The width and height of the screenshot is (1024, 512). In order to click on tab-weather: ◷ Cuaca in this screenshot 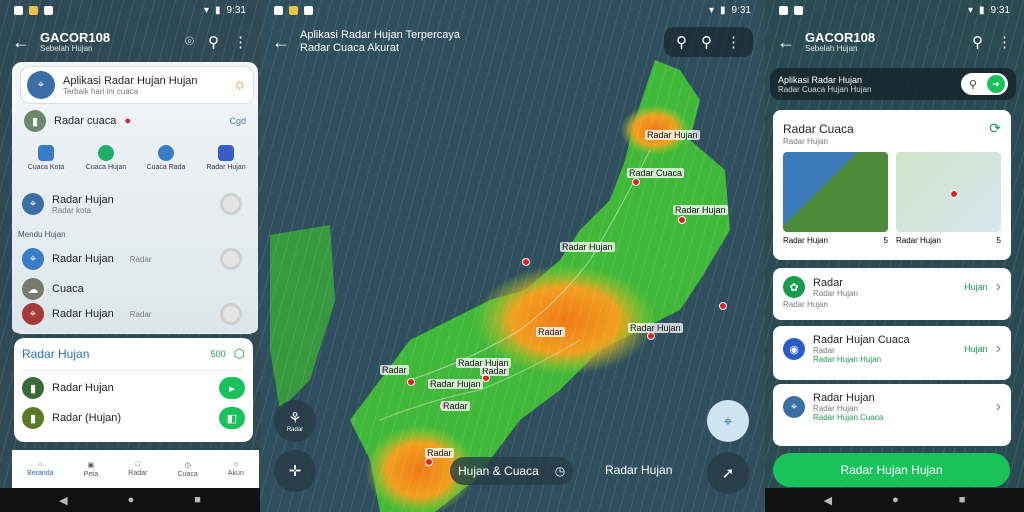, I will do `click(188, 469)`.